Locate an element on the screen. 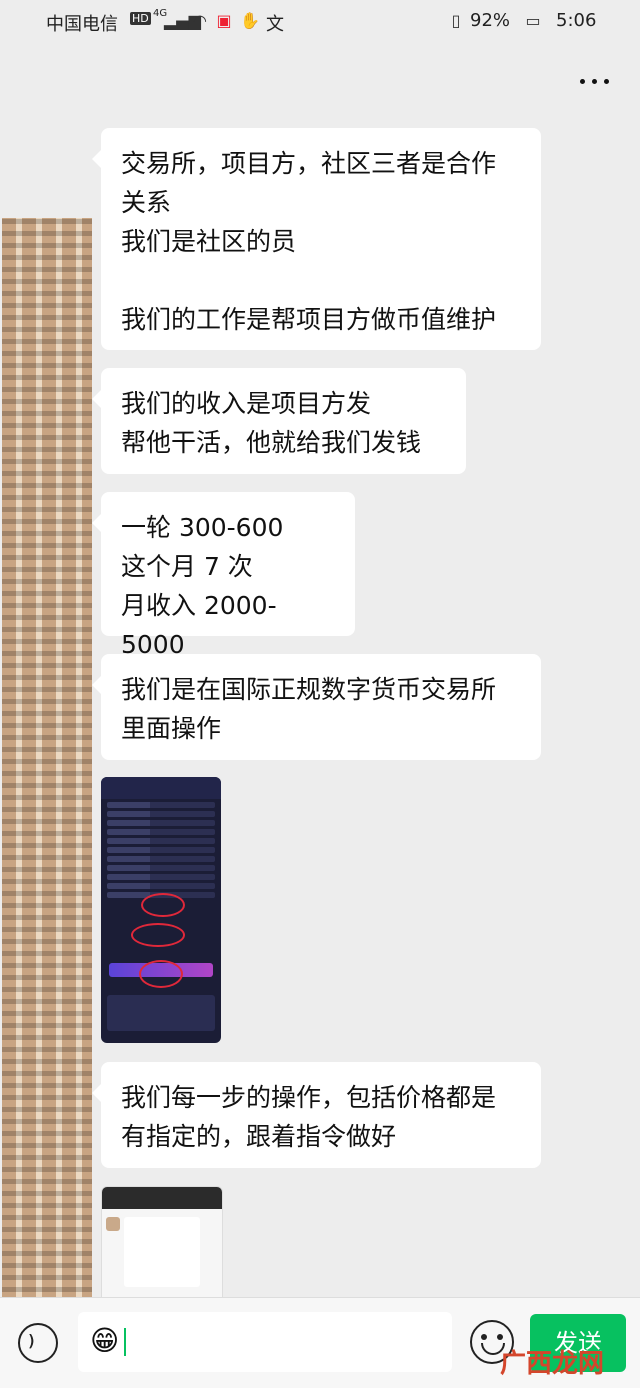 Image resolution: width=640 pixels, height=1388 pixels. text-caret is located at coordinates (125, 1342).